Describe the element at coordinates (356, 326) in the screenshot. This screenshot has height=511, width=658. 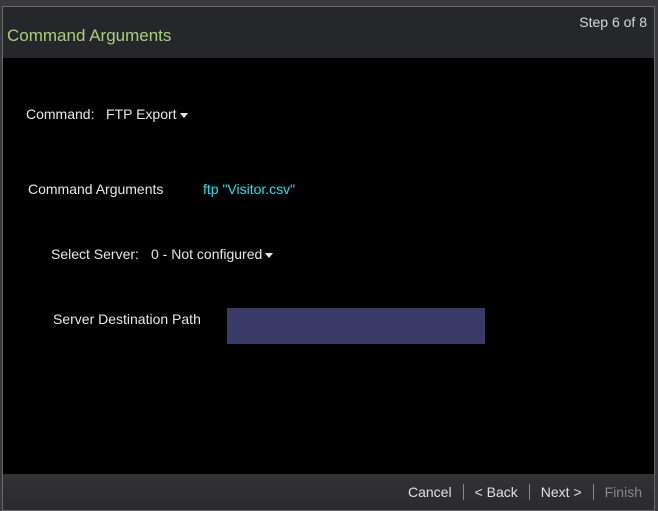
I see `server-path-input` at that location.